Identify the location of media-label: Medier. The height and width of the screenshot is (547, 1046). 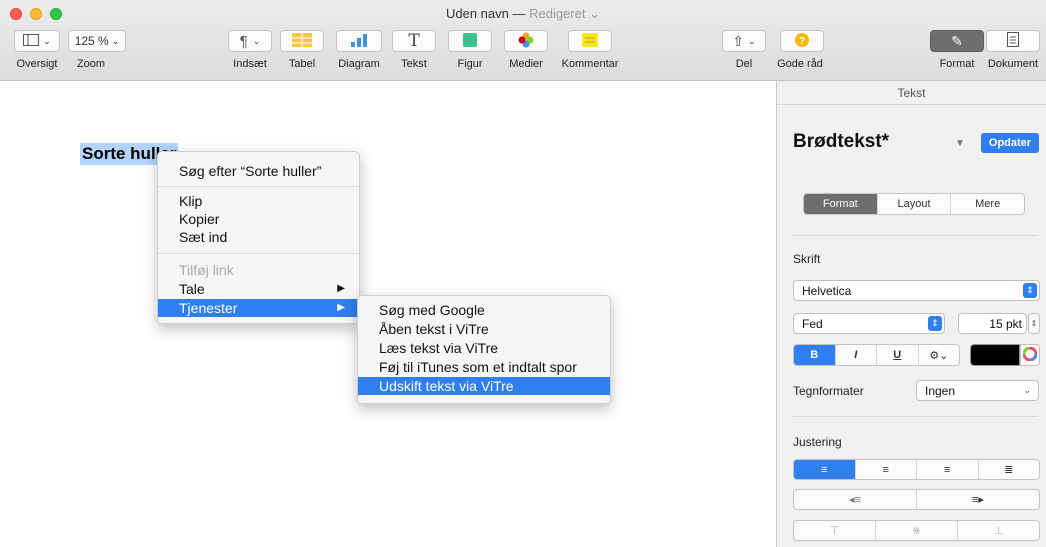
(526, 64).